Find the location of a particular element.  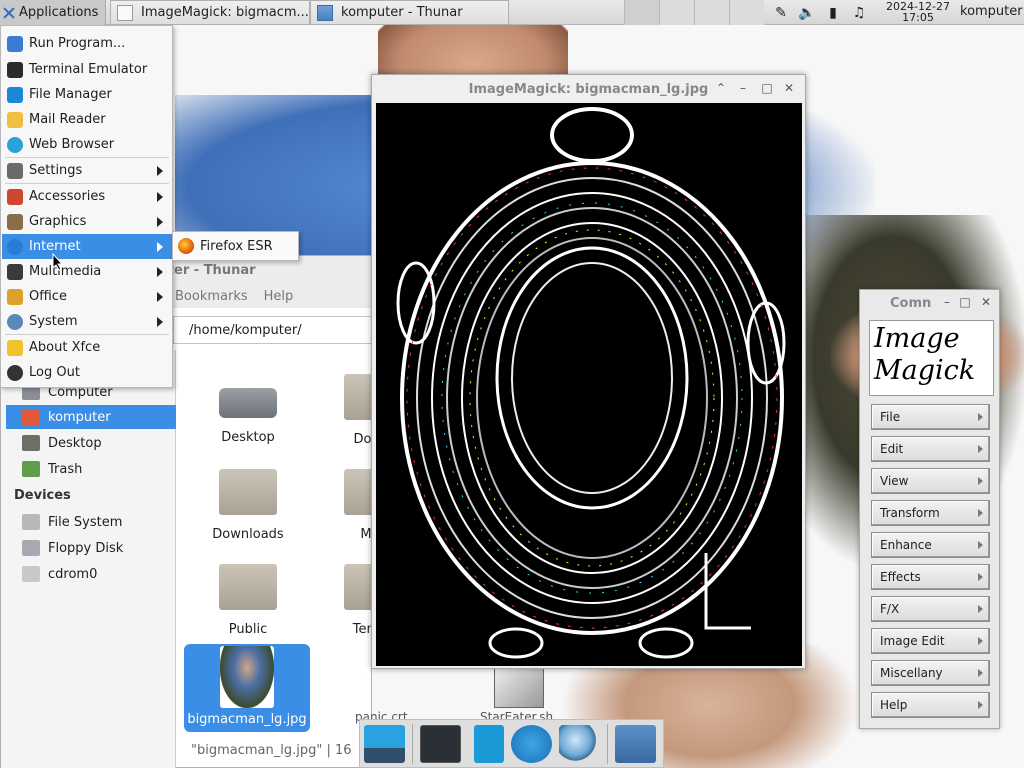

menu-item-office: Office is located at coordinates (87, 296).